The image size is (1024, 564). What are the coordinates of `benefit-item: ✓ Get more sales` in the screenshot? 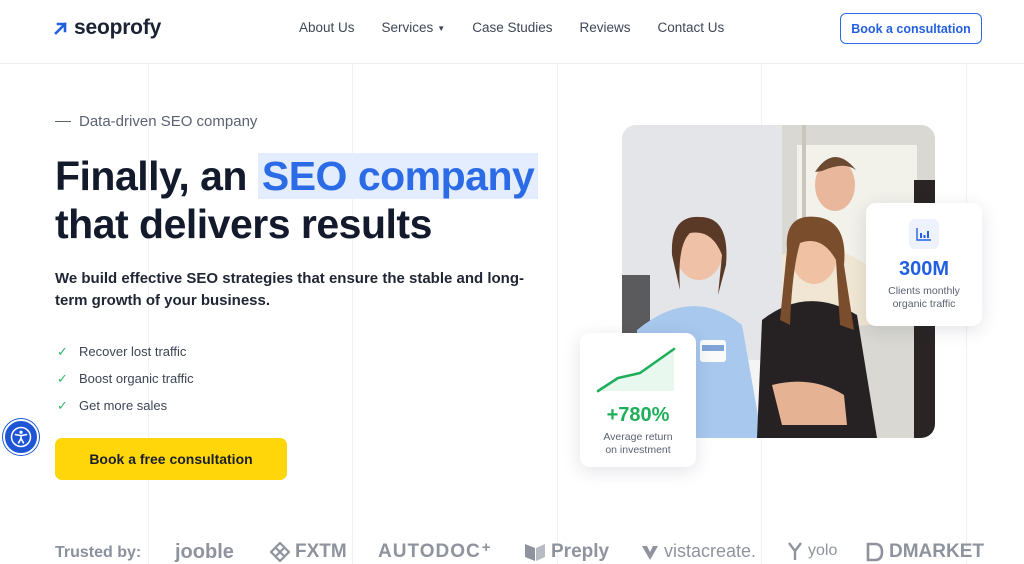 It's located at (125, 405).